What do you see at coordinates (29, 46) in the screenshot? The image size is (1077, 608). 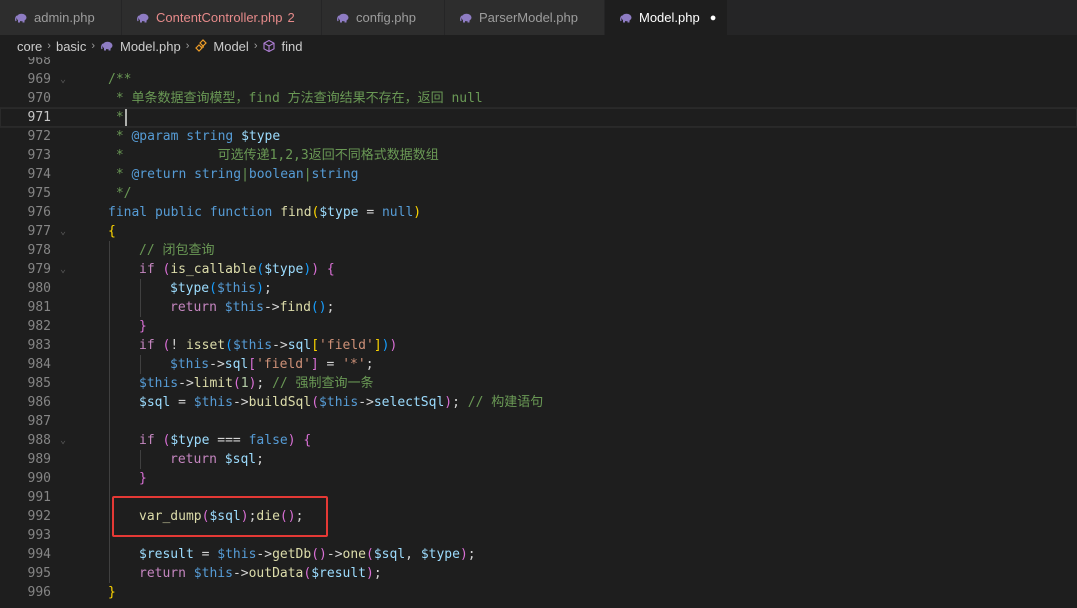 I see `breadcrumb-item-core: core` at bounding box center [29, 46].